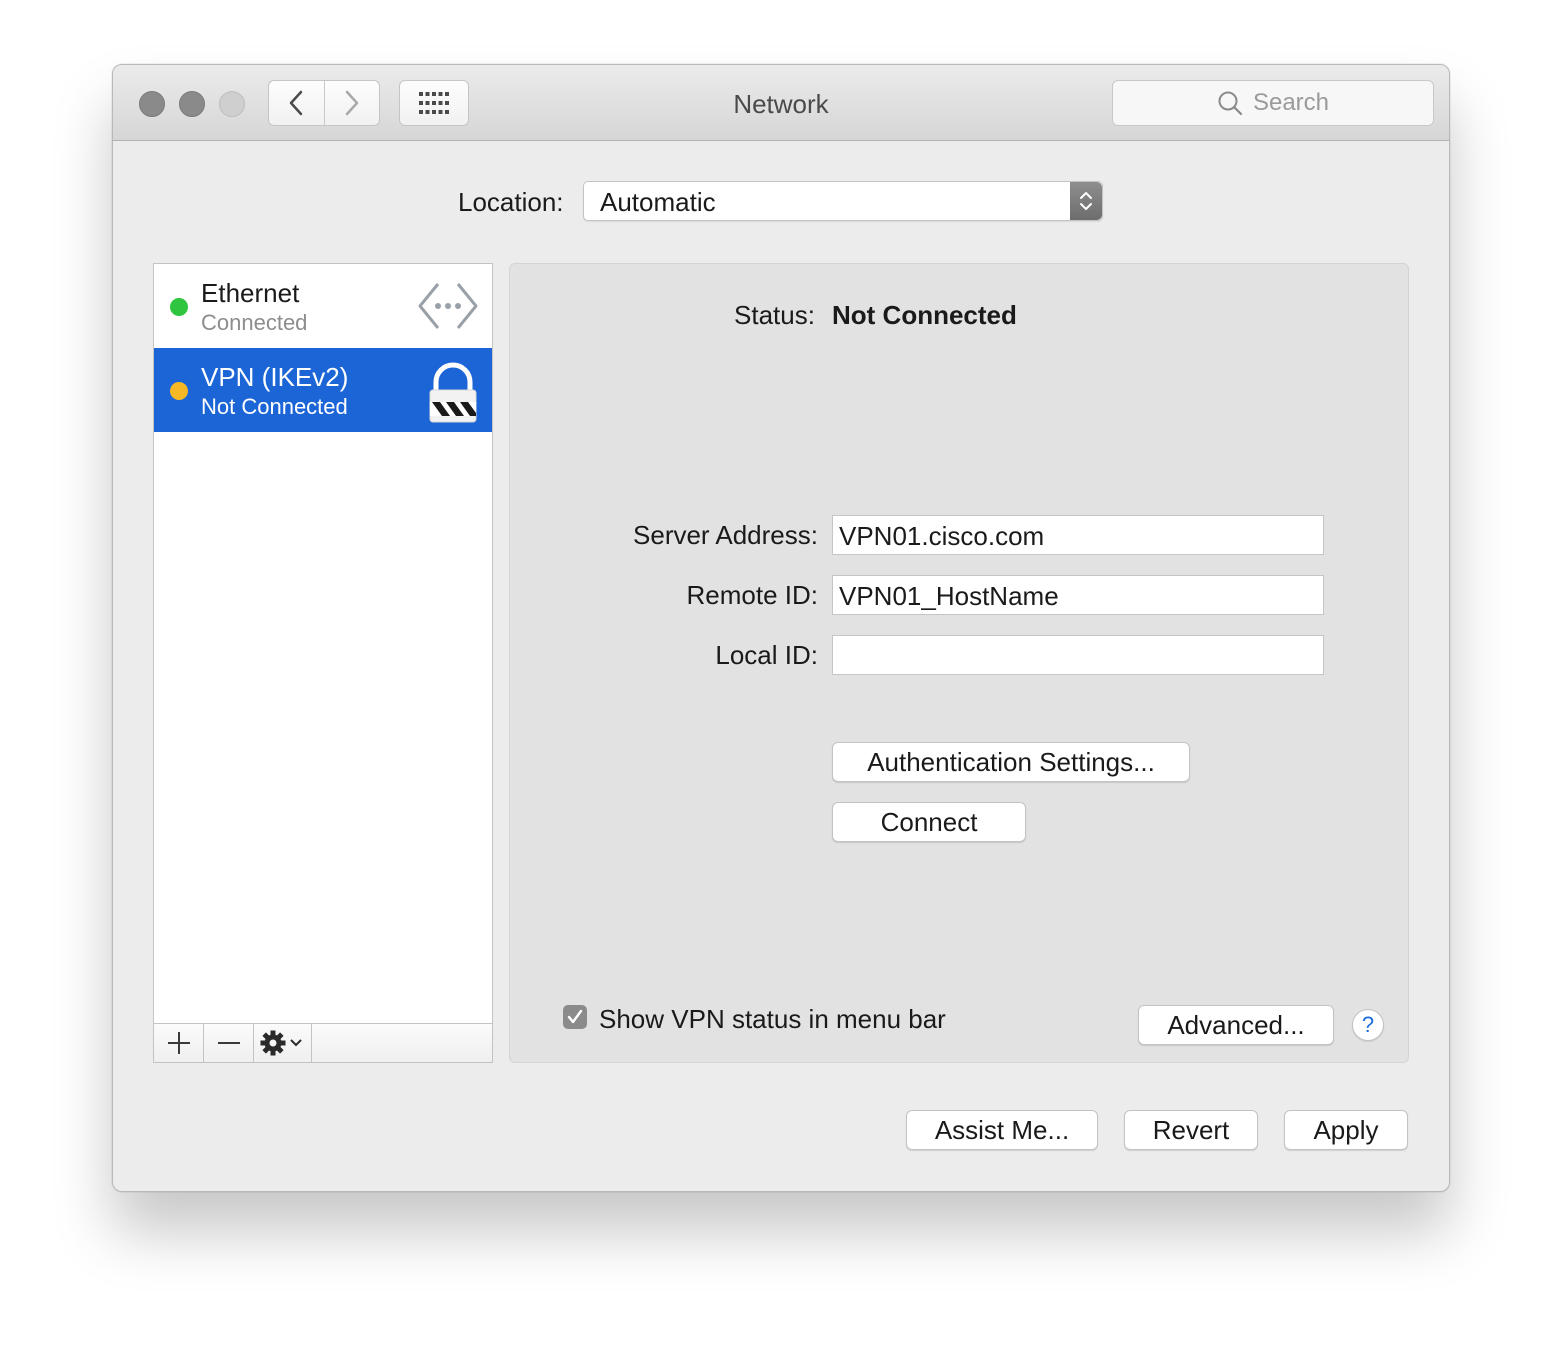  What do you see at coordinates (766, 655) in the screenshot?
I see `local-id-label: Local ID:` at bounding box center [766, 655].